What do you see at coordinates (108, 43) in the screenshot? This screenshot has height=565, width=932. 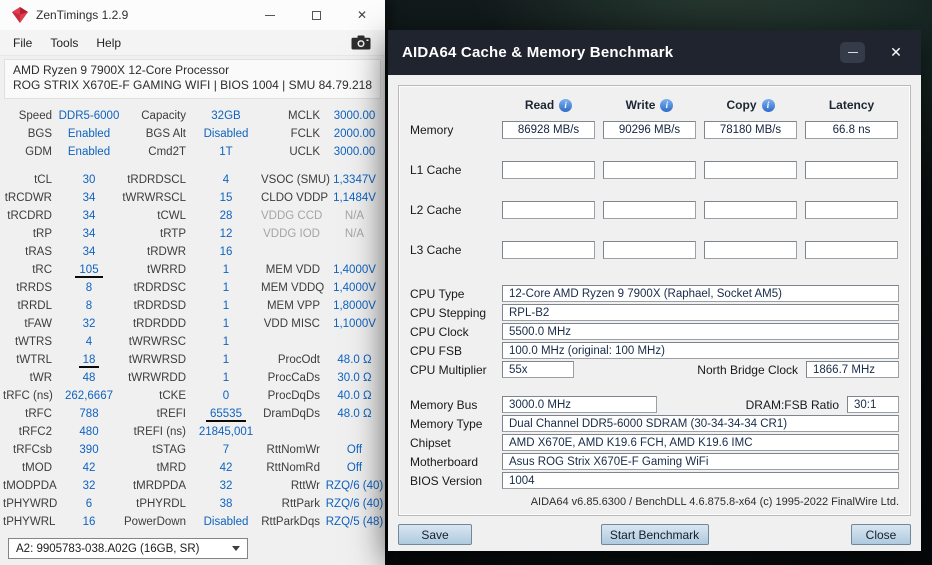 I see `menu-help: Help` at bounding box center [108, 43].